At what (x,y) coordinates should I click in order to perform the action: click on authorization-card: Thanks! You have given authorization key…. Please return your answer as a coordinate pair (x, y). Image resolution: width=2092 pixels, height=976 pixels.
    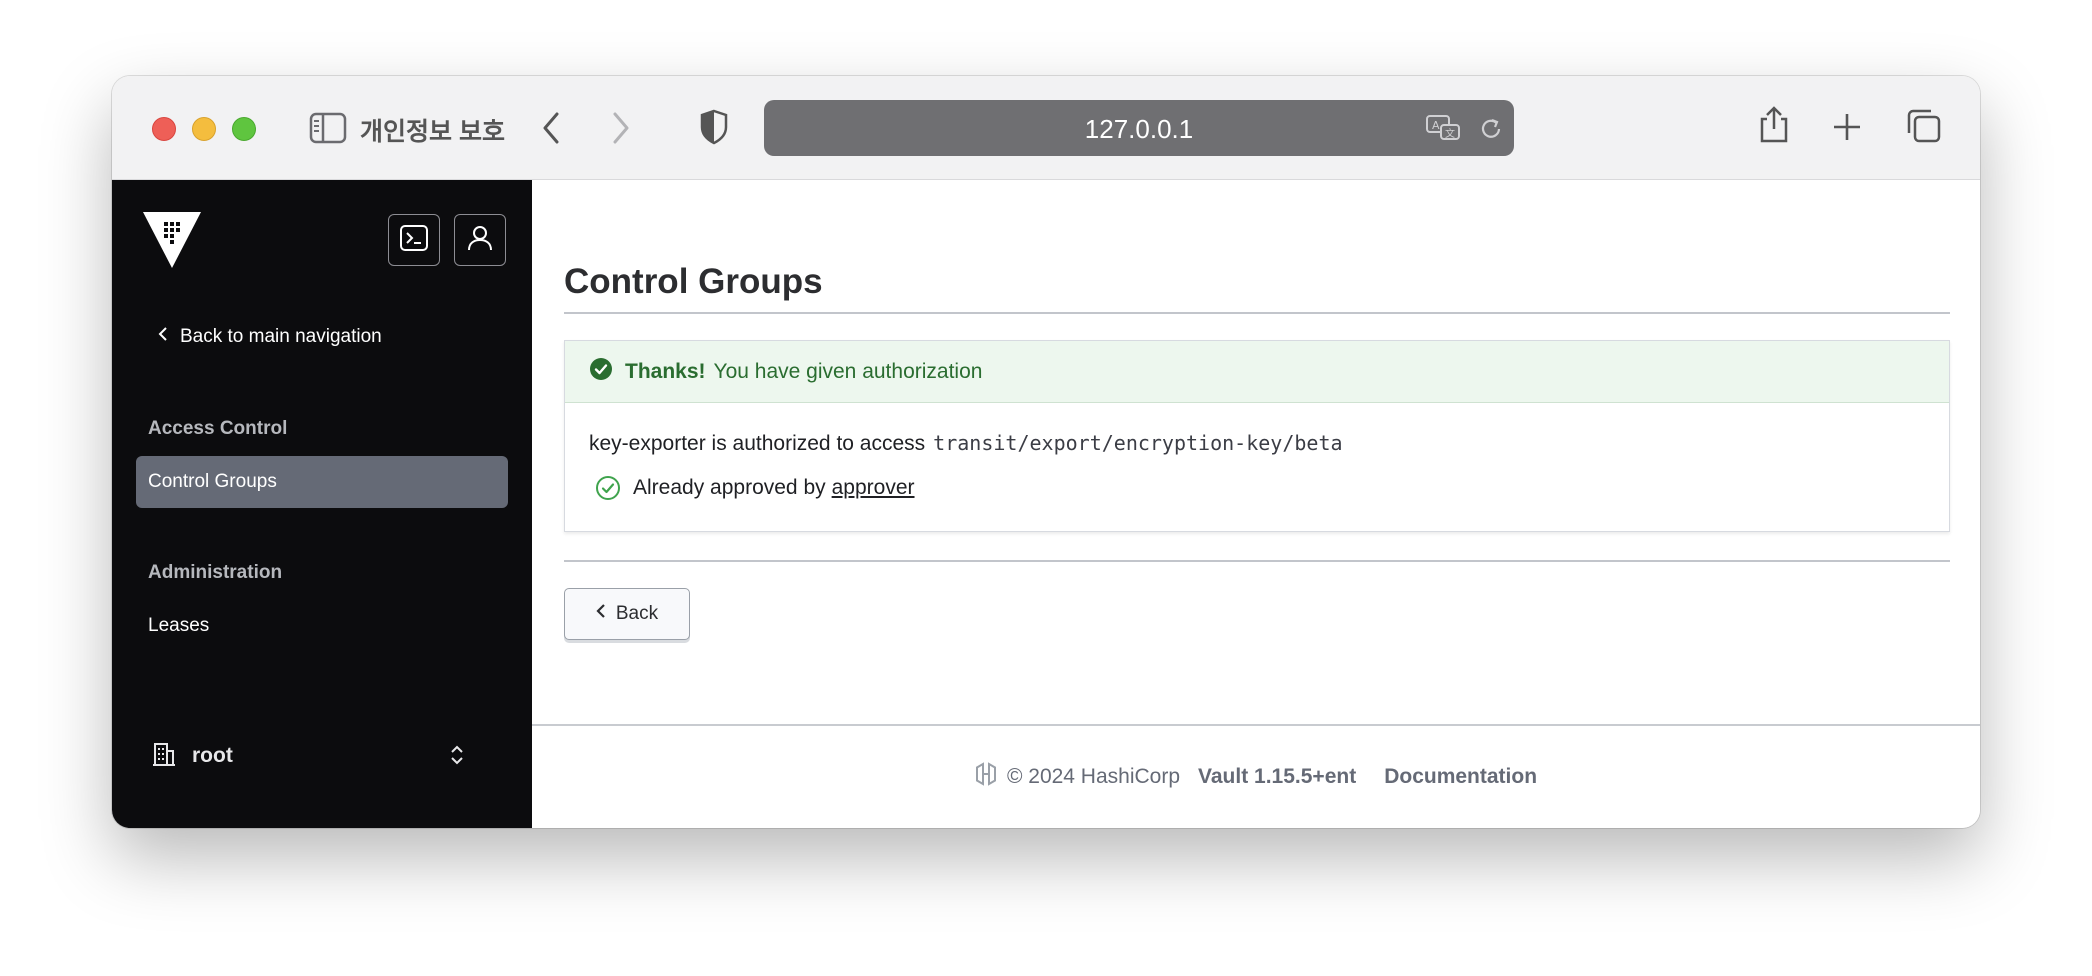
    Looking at the image, I should click on (1257, 436).